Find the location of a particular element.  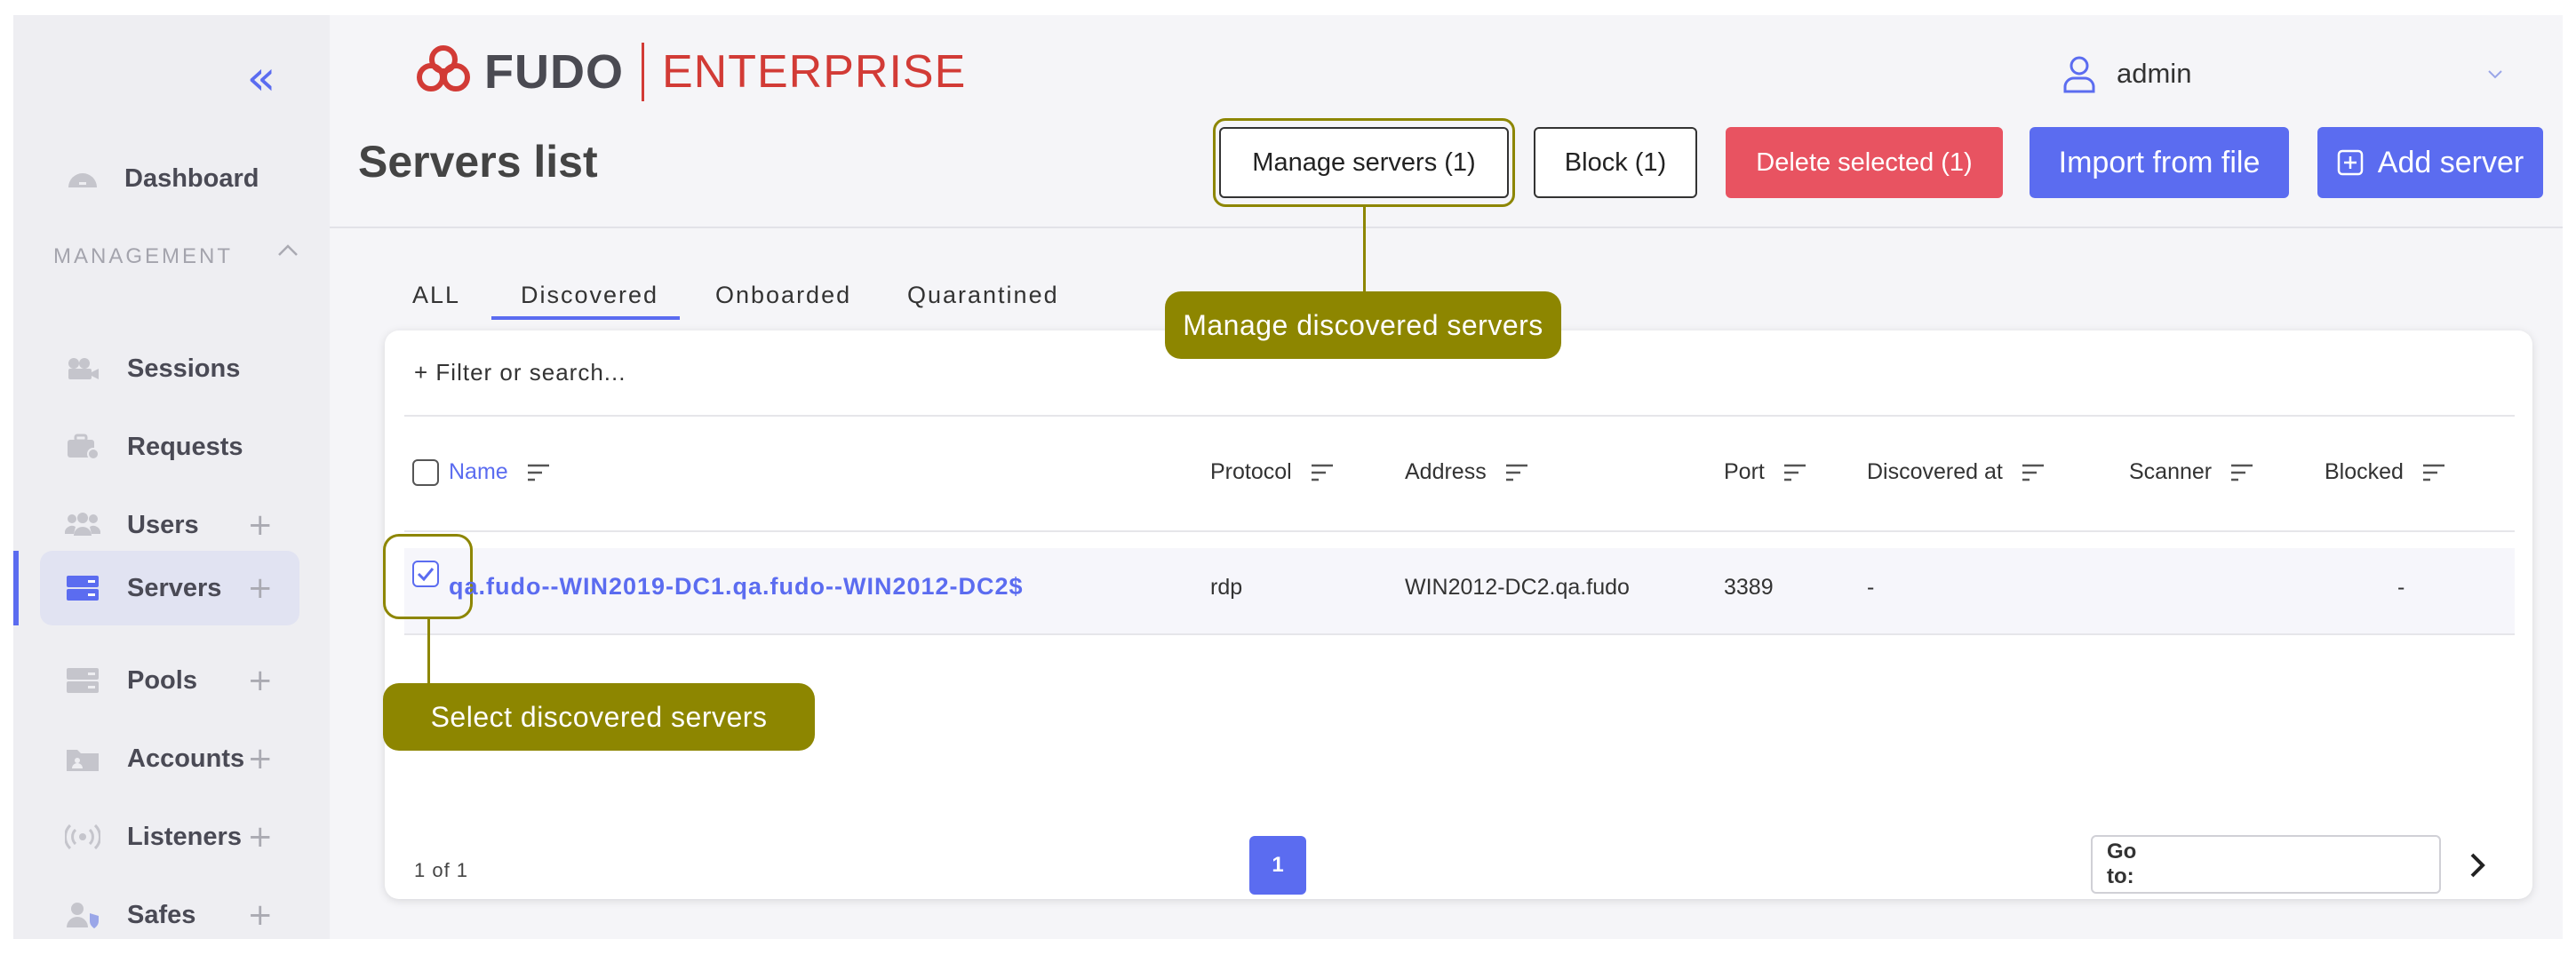

add-server-button: Add server is located at coordinates (2430, 162).